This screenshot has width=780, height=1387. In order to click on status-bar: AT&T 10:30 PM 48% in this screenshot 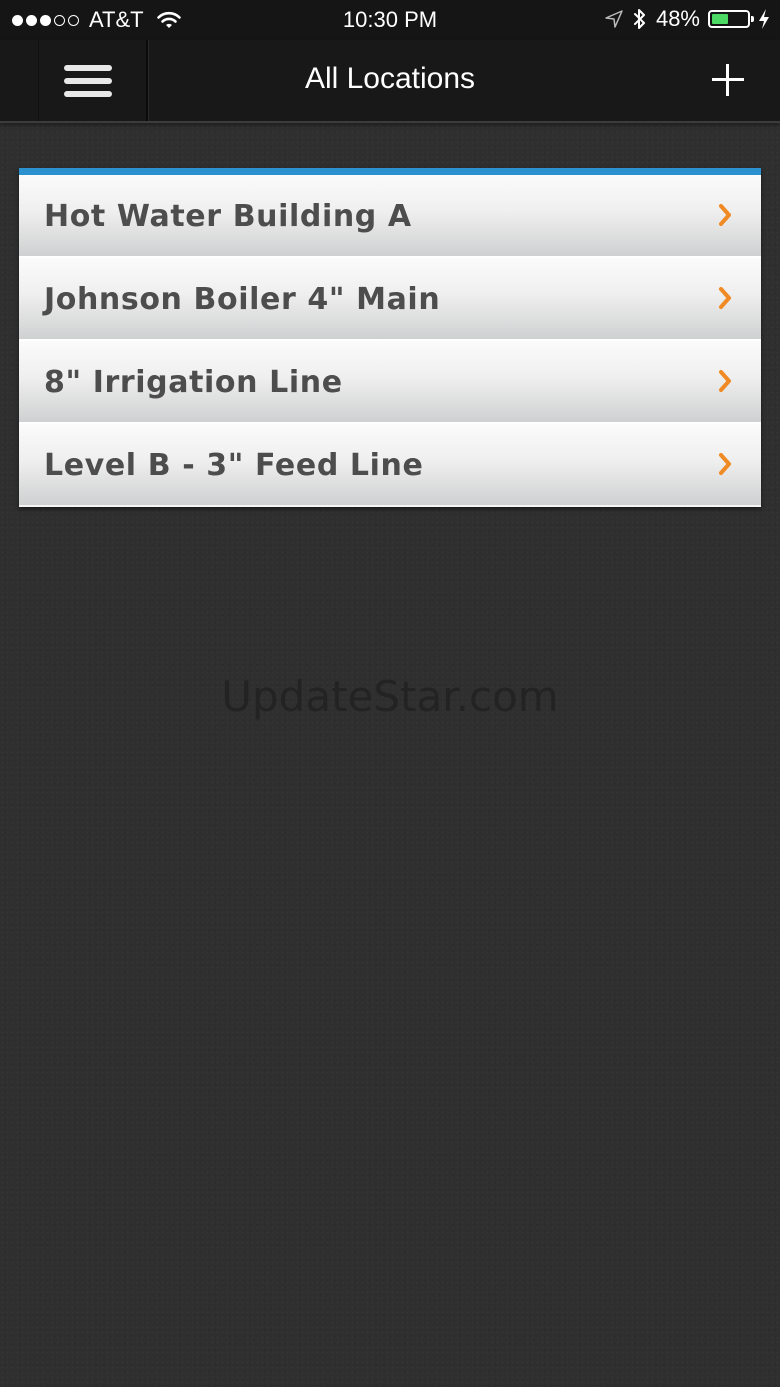, I will do `click(390, 20)`.